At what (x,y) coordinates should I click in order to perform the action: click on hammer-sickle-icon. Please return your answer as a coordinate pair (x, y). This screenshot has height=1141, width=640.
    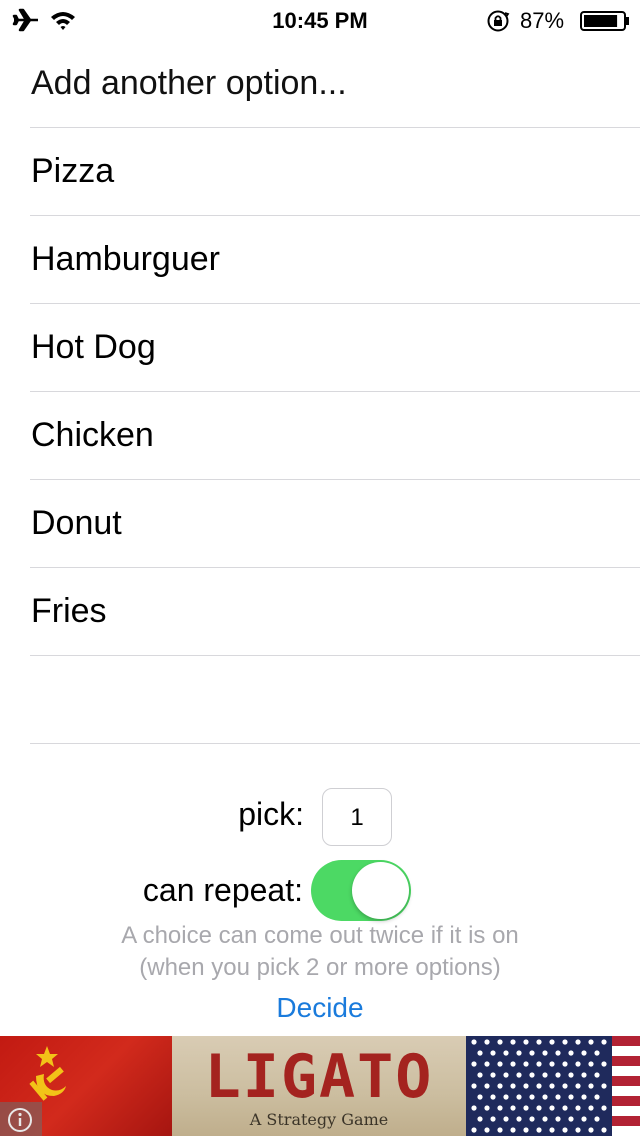
    Looking at the image, I should click on (47, 1073).